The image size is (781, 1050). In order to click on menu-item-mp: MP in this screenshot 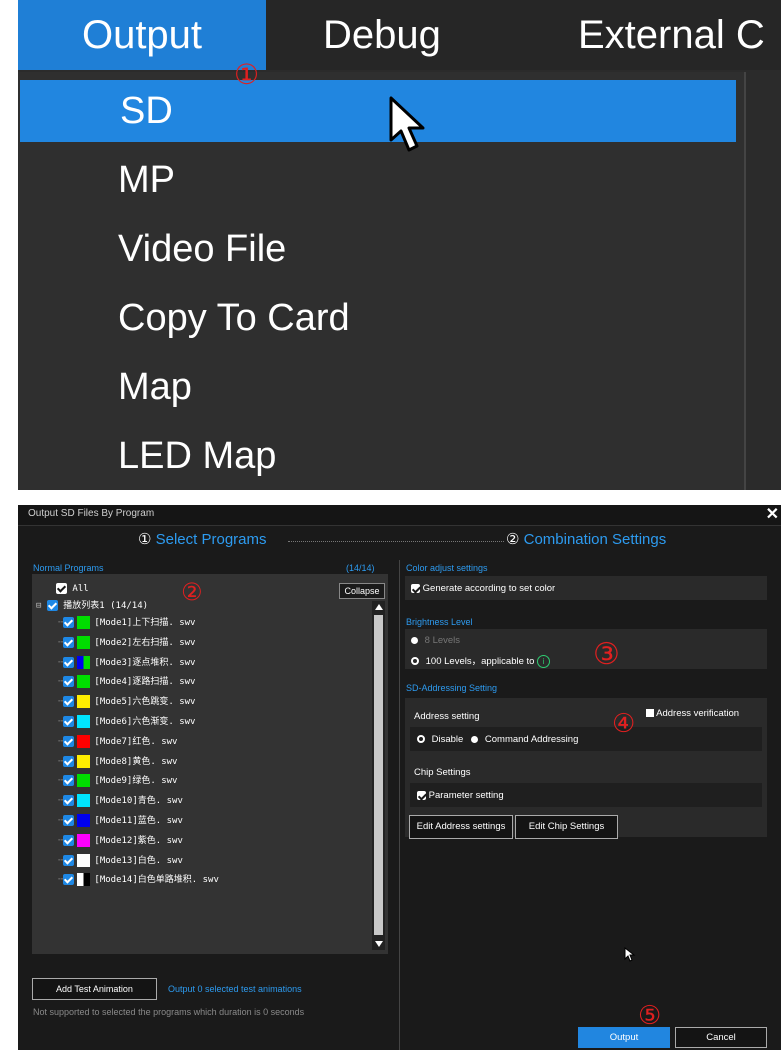, I will do `click(377, 180)`.